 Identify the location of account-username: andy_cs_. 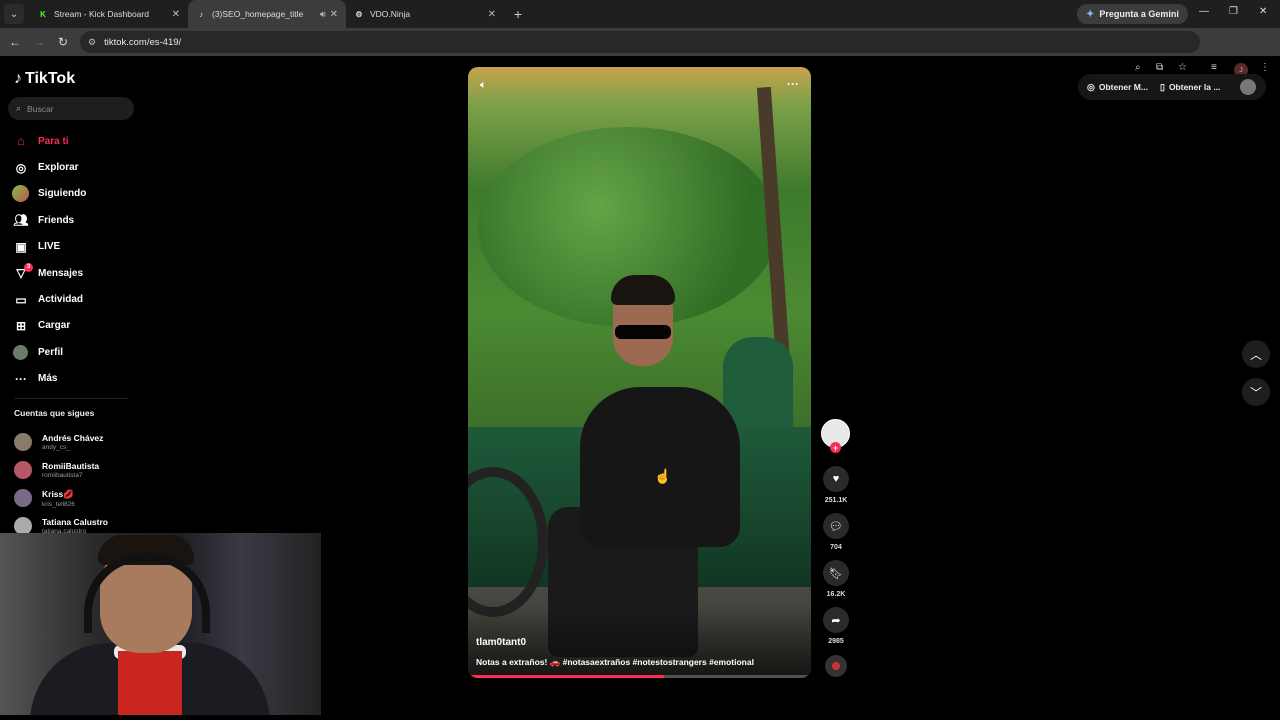
(56, 447).